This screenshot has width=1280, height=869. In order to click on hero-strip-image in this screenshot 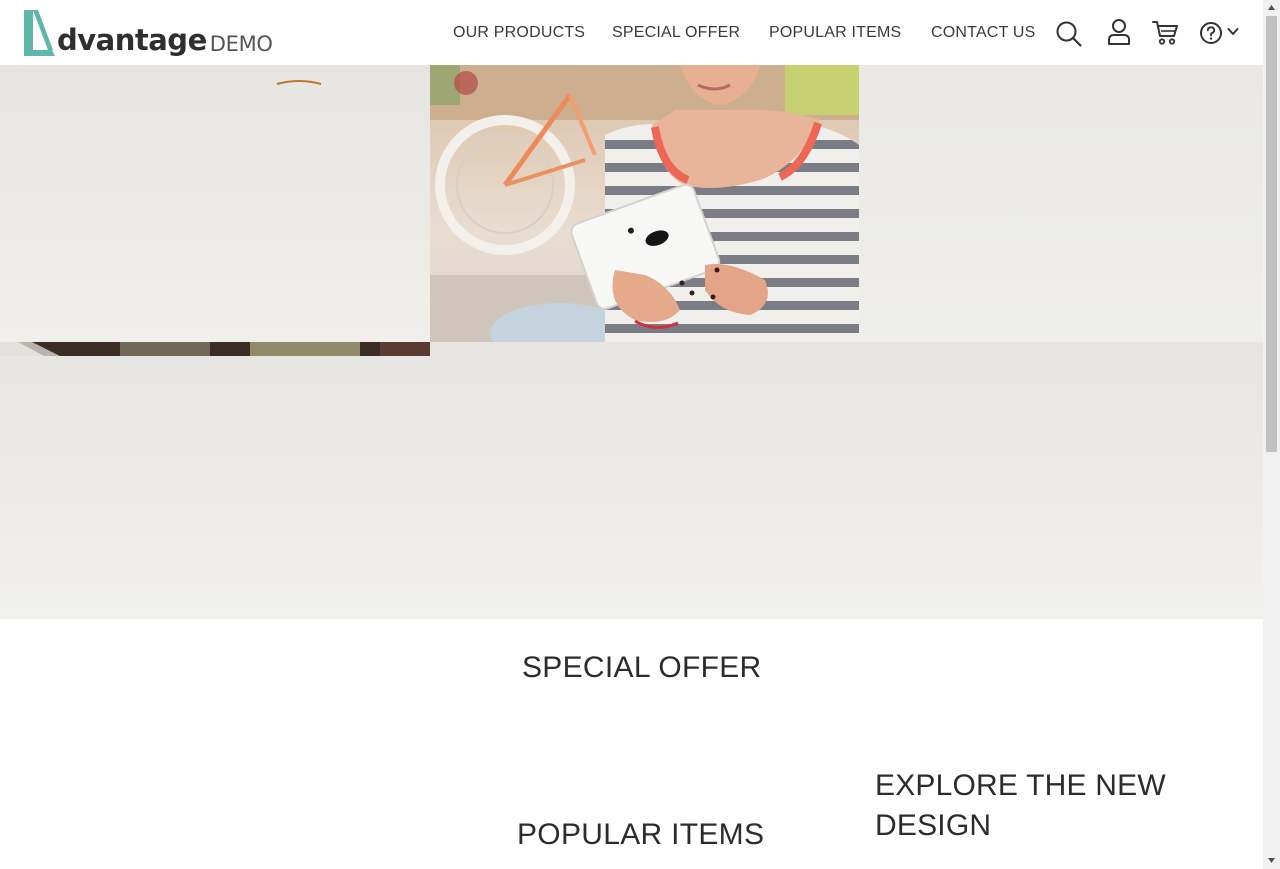, I will do `click(215, 349)`.